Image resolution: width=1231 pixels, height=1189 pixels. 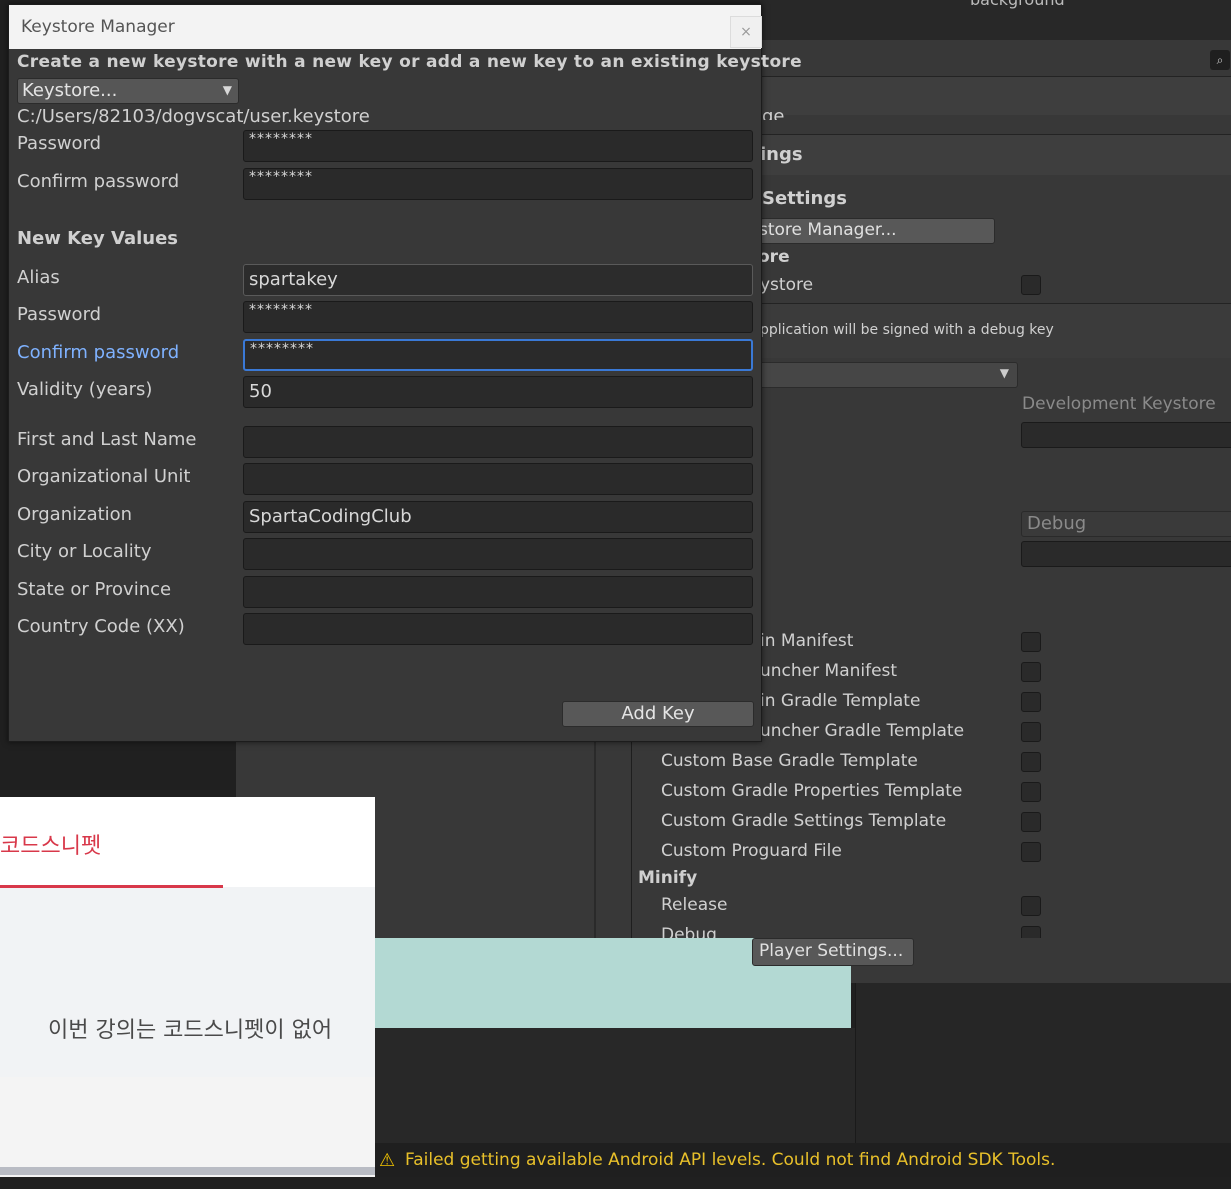 What do you see at coordinates (774, 257) in the screenshot?
I see `keystore-heading: ore` at bounding box center [774, 257].